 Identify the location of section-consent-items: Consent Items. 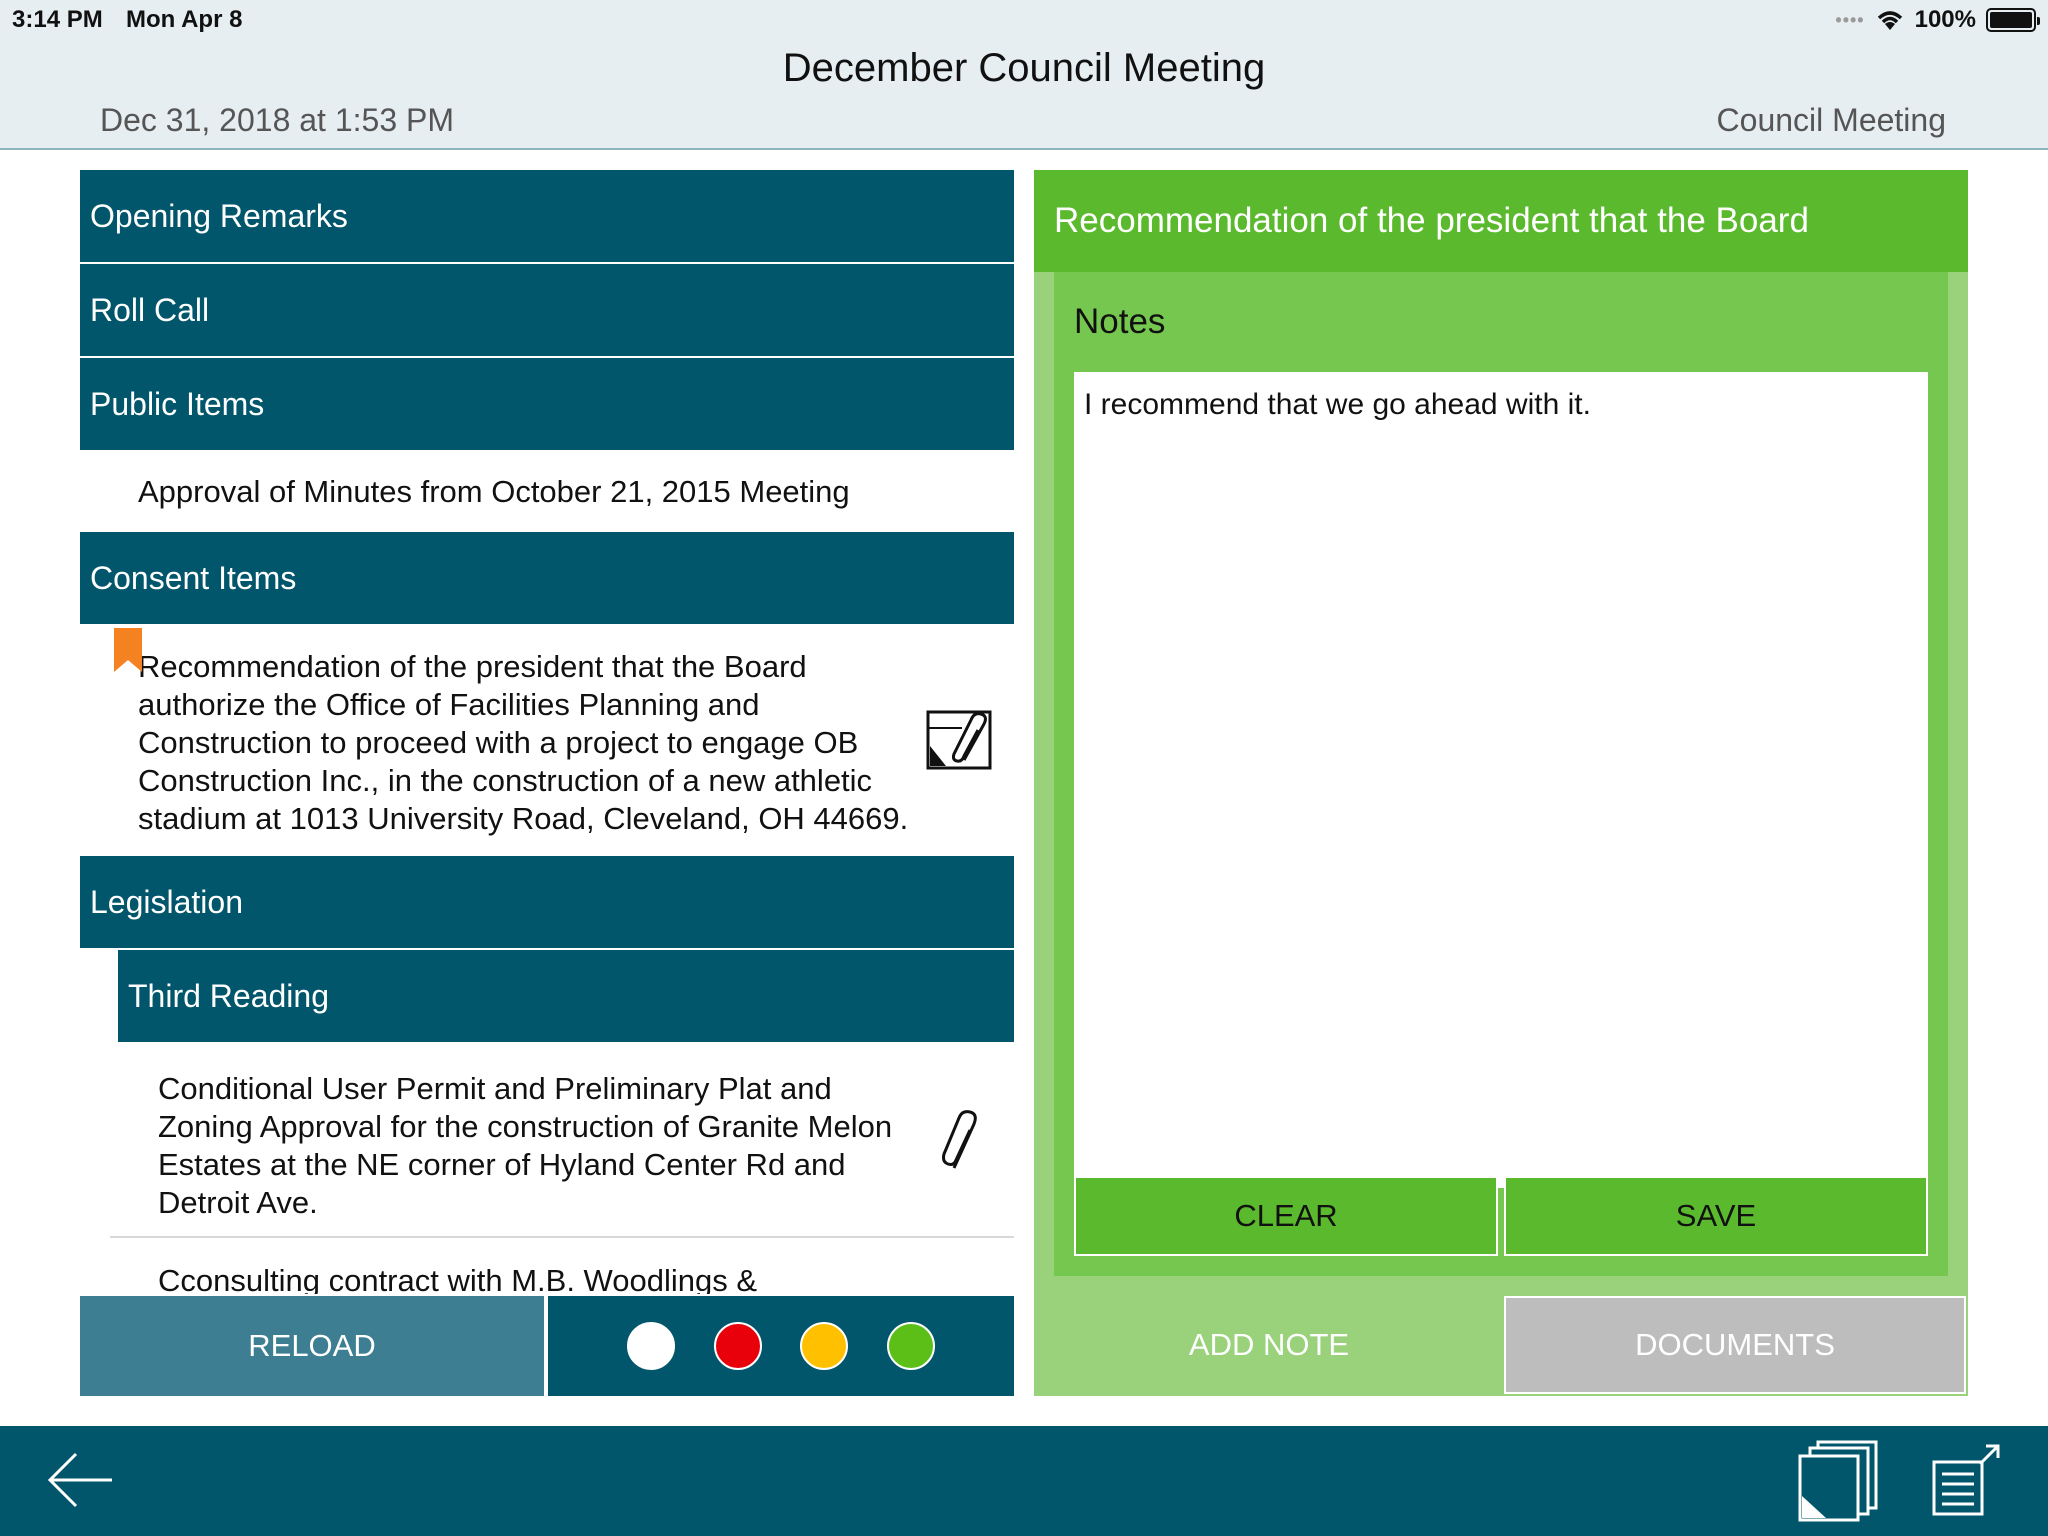
(547, 579).